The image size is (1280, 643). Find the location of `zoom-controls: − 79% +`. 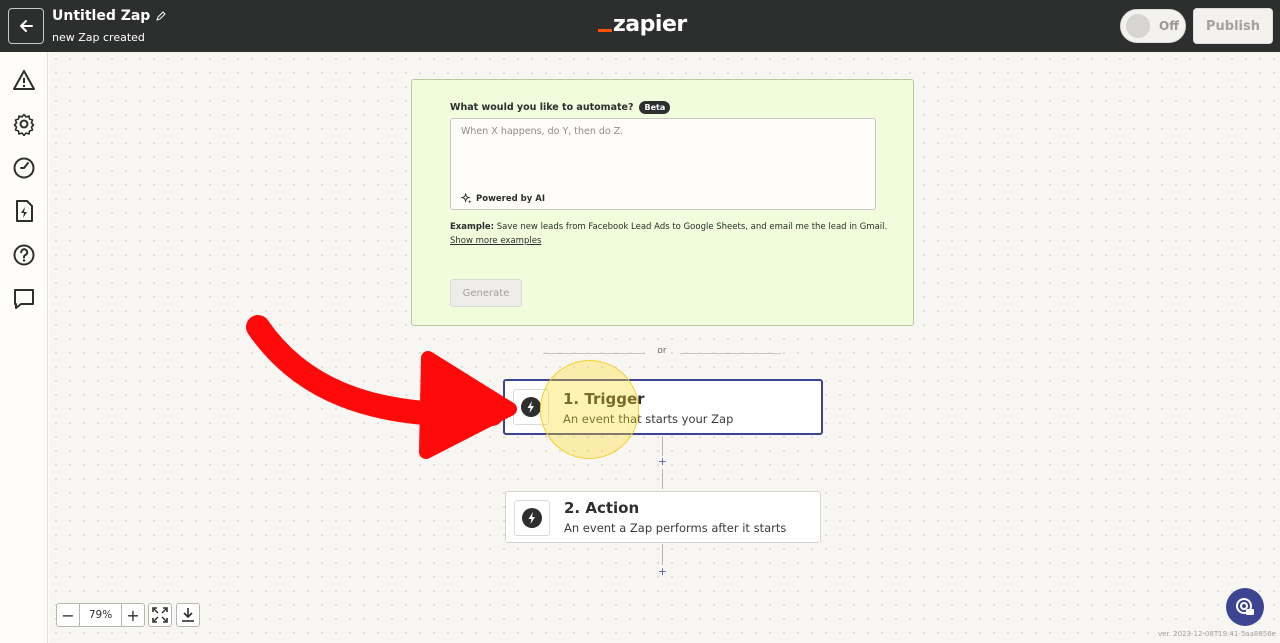

zoom-controls: − 79% + is located at coordinates (100, 615).